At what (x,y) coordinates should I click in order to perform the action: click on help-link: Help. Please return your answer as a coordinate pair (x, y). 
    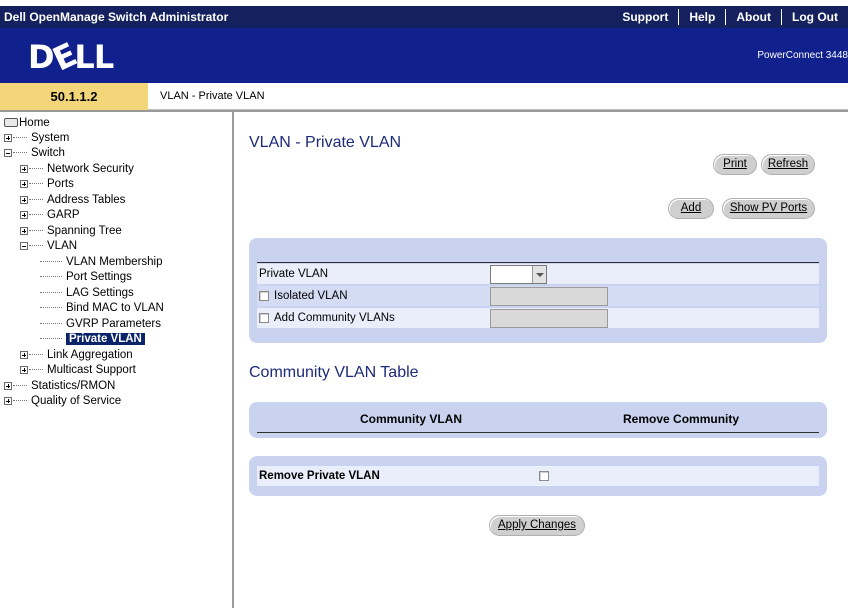
    Looking at the image, I should click on (702, 17).